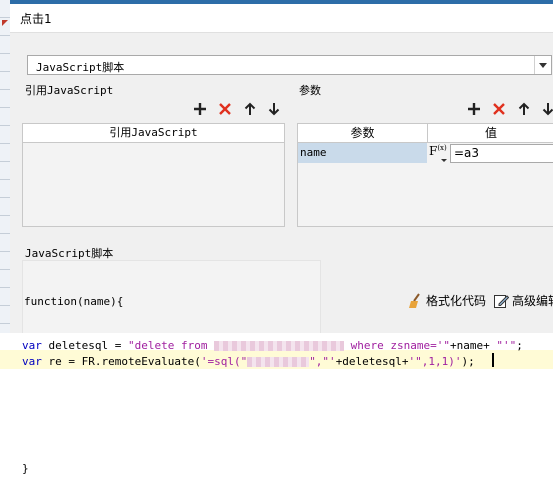 The height and width of the screenshot is (480, 553). I want to click on format-code-label: 格式化代码, so click(456, 301).